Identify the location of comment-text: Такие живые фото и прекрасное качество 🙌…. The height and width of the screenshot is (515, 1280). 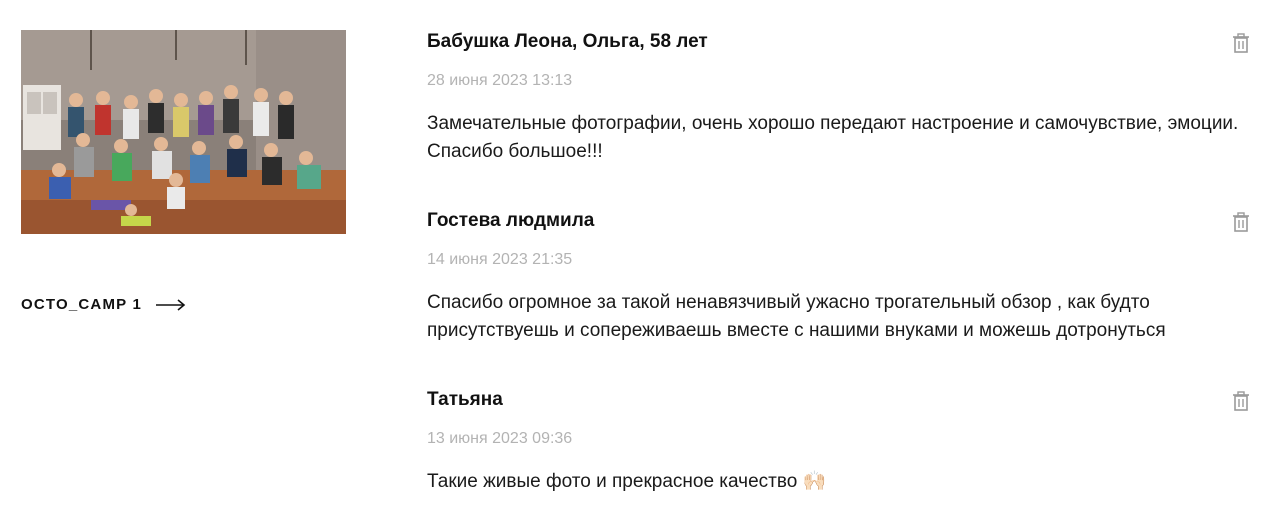
(627, 481).